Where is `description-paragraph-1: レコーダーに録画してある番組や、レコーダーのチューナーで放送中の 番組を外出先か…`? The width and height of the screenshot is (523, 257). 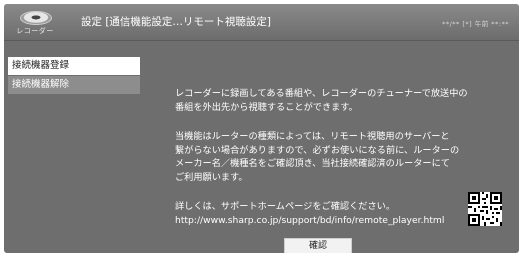
description-paragraph-1: レコーダーに録画してある番組や、レコーダーのチューナーで放送中の 番組を外出先か… is located at coordinates (340, 100).